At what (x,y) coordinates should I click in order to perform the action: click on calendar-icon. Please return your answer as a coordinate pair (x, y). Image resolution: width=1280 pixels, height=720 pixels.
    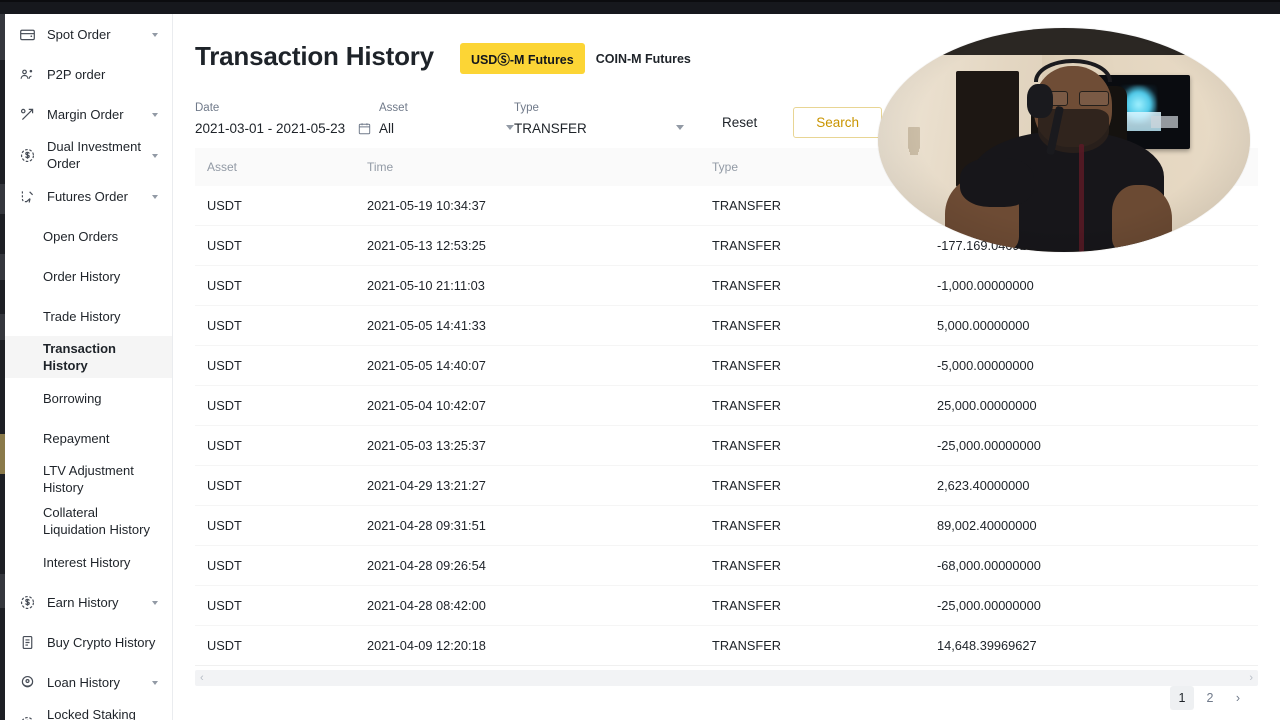
    Looking at the image, I should click on (364, 128).